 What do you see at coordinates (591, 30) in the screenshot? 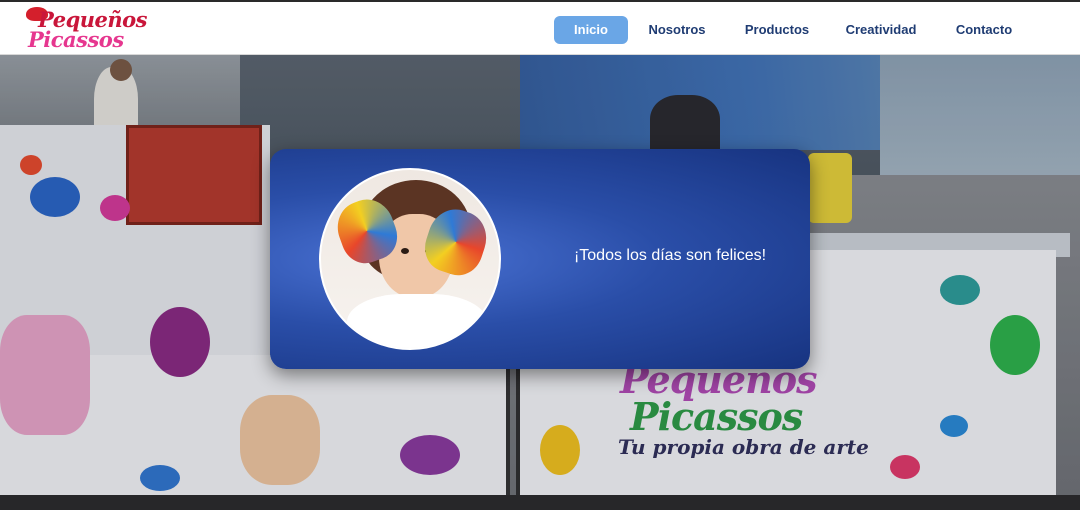
I see `nav-item-inicio: Inicio` at bounding box center [591, 30].